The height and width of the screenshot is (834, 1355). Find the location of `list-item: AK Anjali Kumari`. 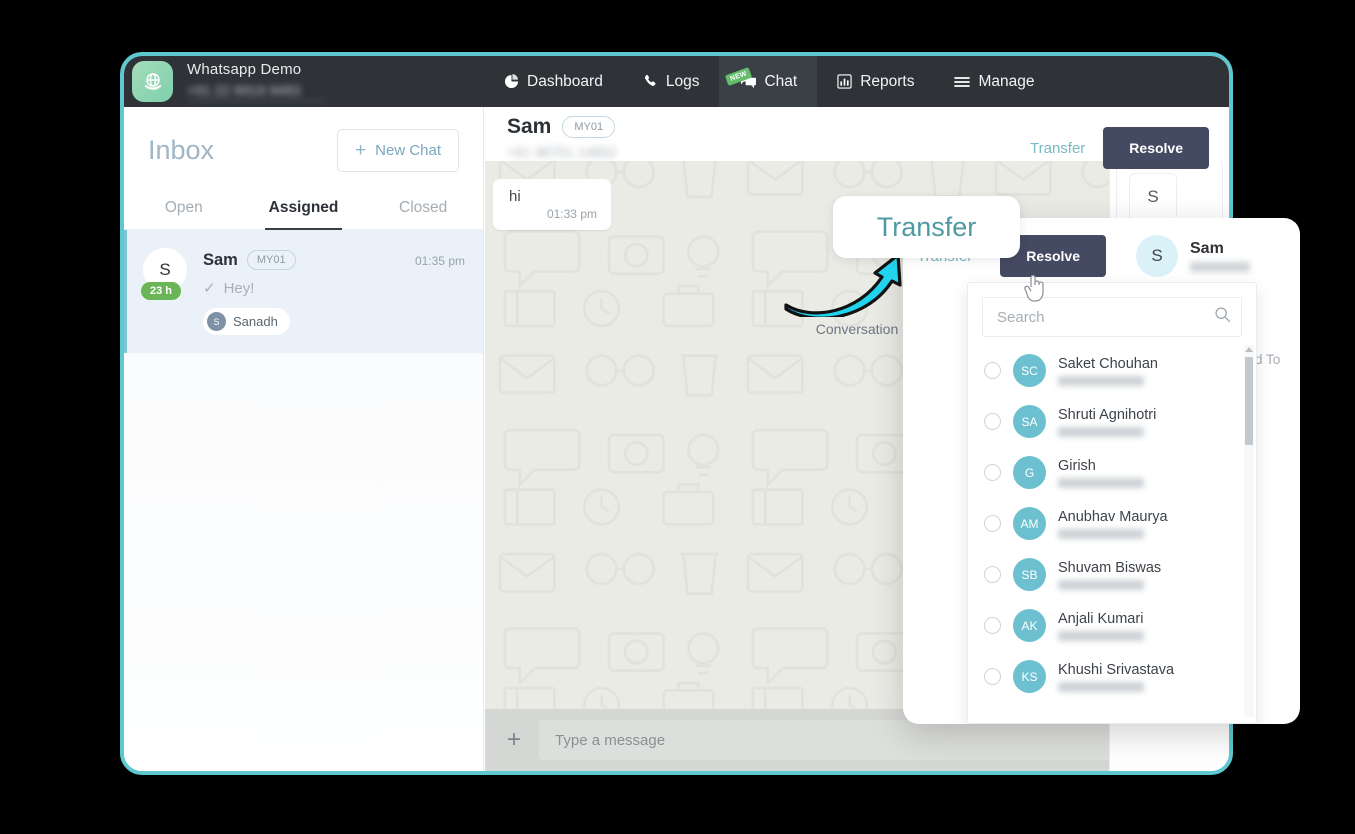

list-item: AK Anjali Kumari is located at coordinates (1112, 625).